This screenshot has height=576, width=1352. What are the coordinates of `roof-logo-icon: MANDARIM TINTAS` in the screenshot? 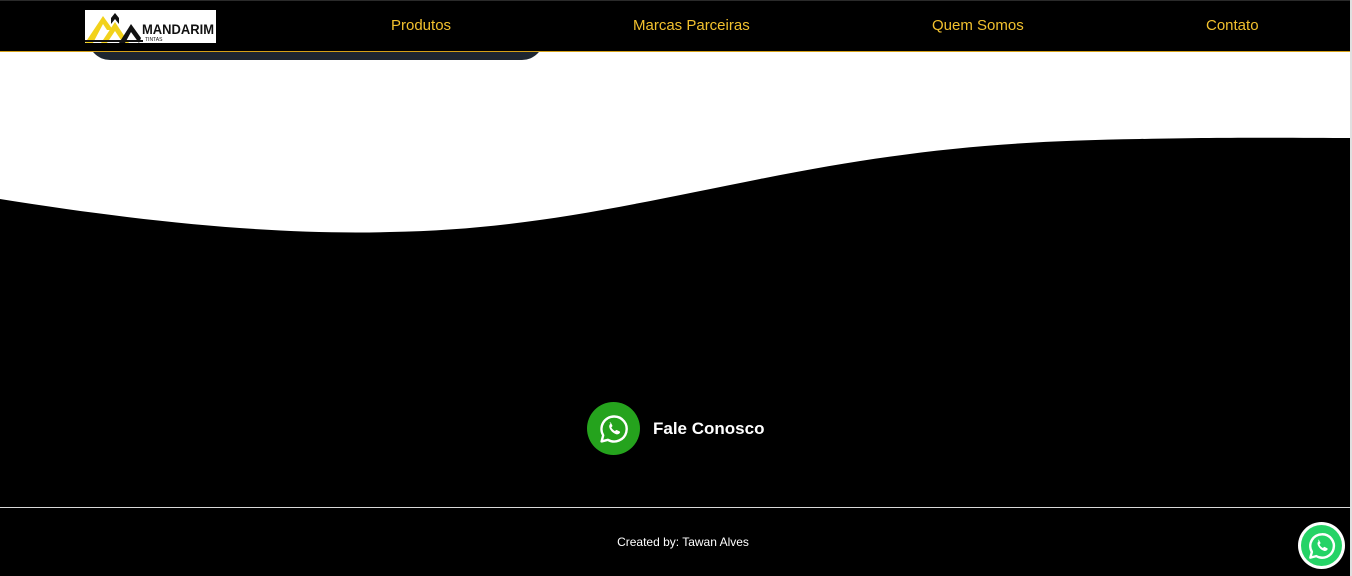 It's located at (150, 26).